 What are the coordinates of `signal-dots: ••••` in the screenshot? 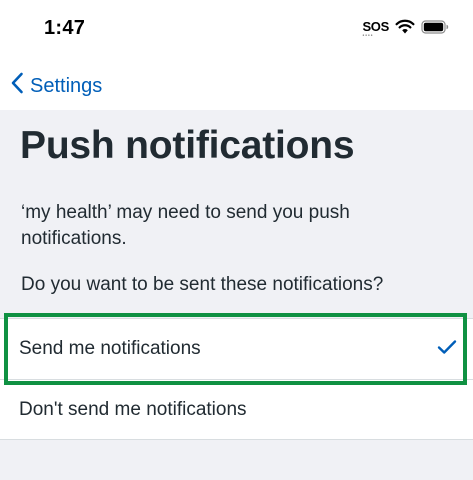 It's located at (368, 35).